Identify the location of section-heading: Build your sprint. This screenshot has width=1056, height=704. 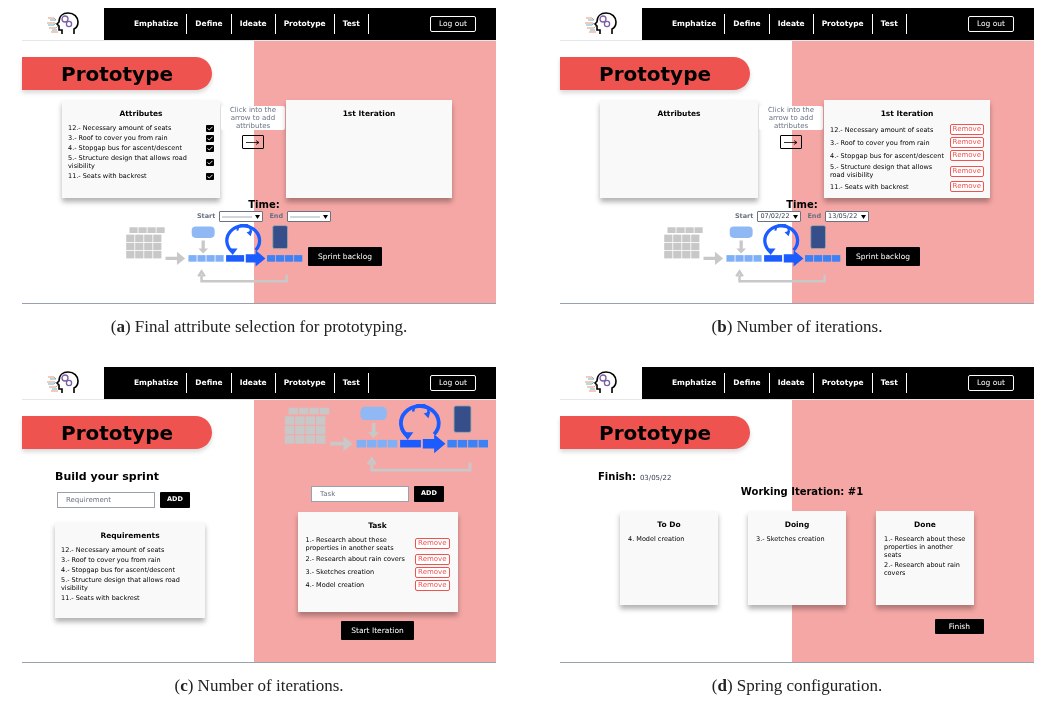
(107, 477).